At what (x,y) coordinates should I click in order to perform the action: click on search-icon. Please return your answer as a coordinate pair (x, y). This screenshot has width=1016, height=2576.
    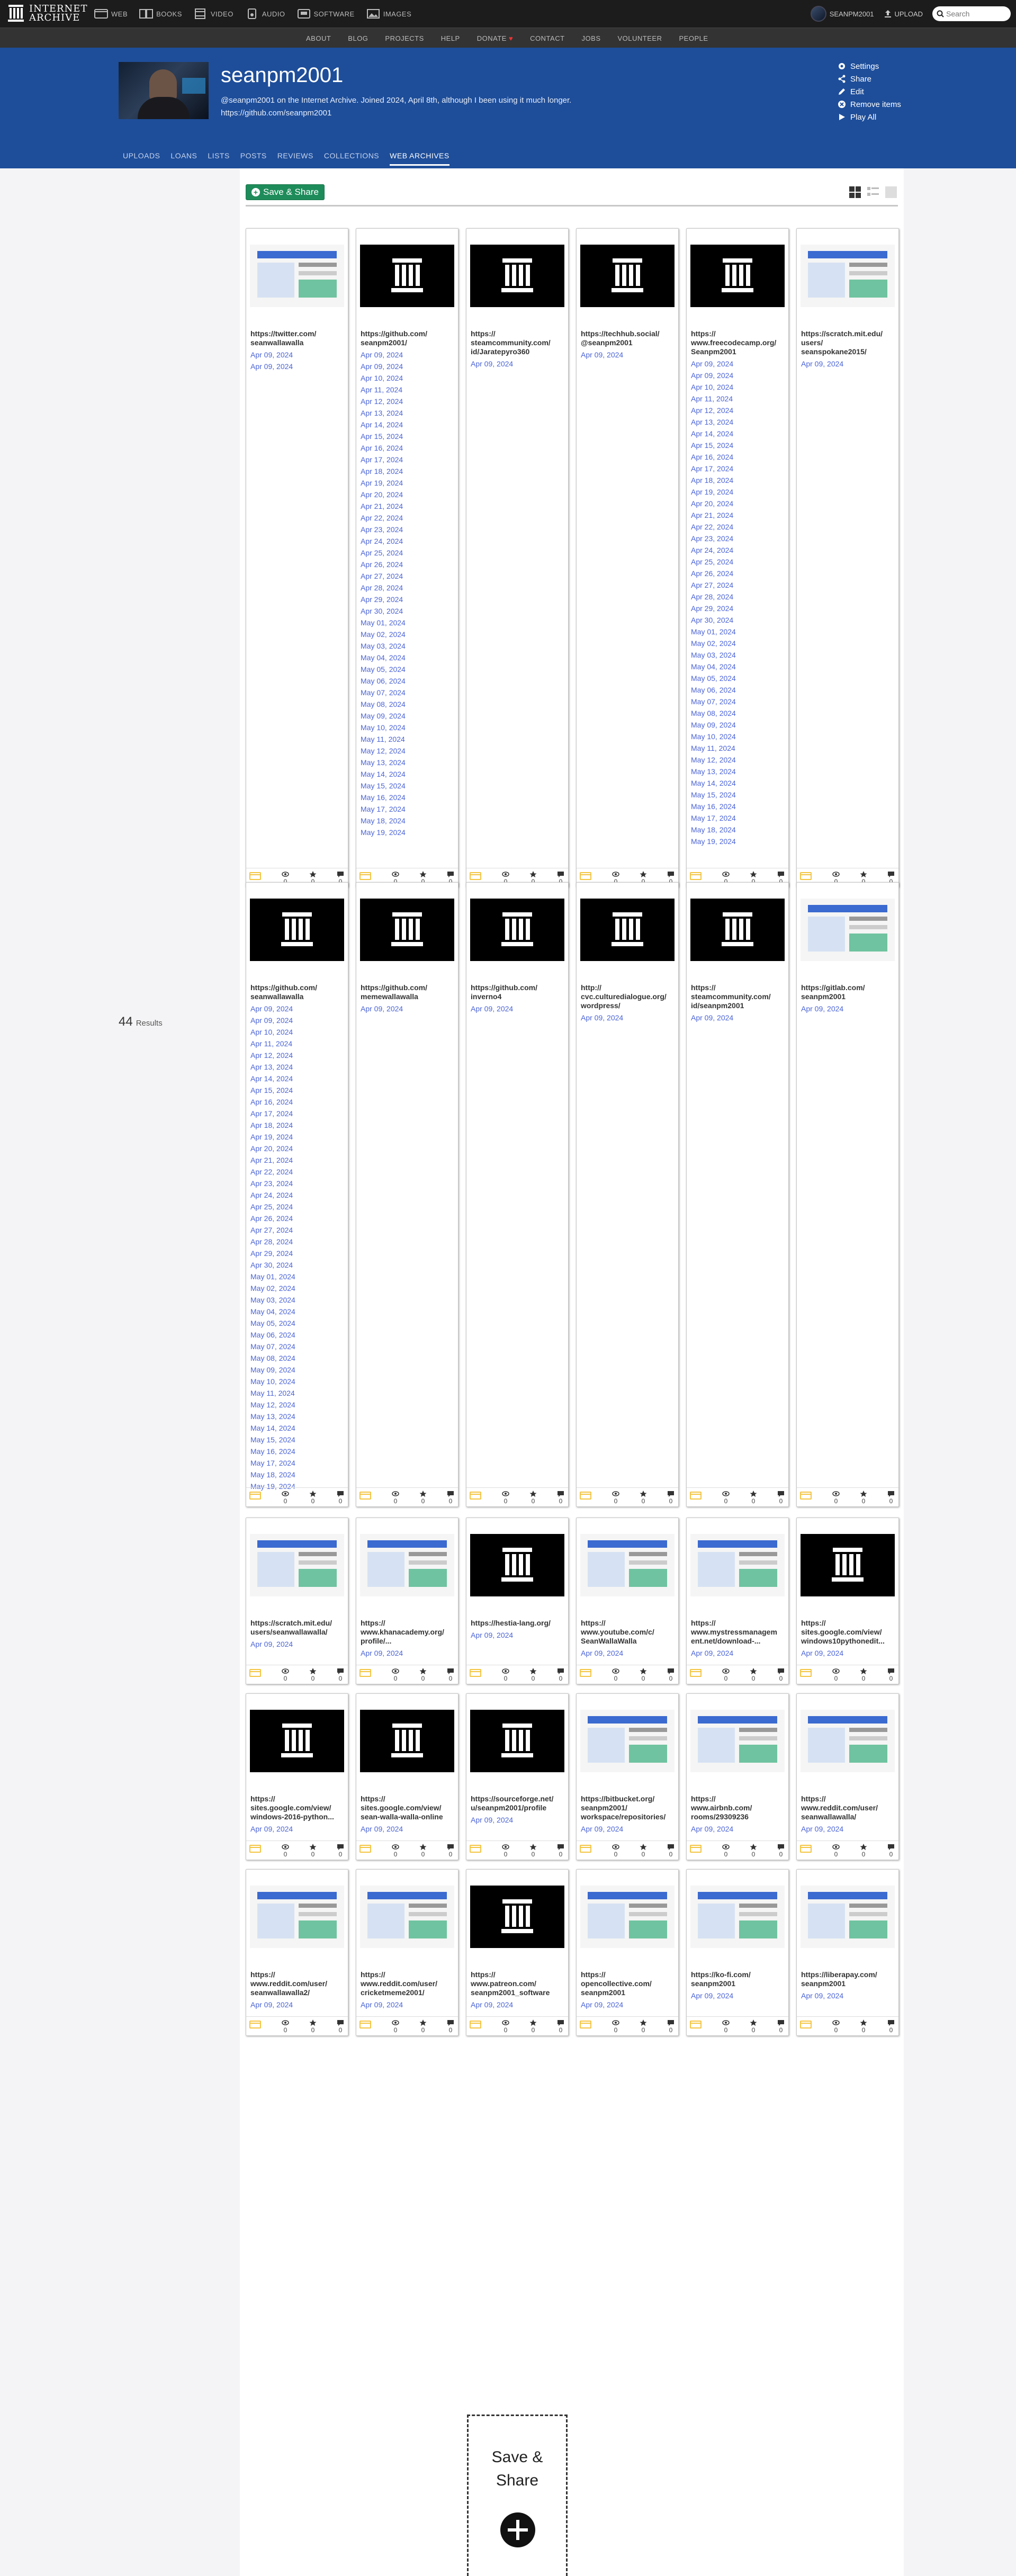
    Looking at the image, I should click on (940, 13).